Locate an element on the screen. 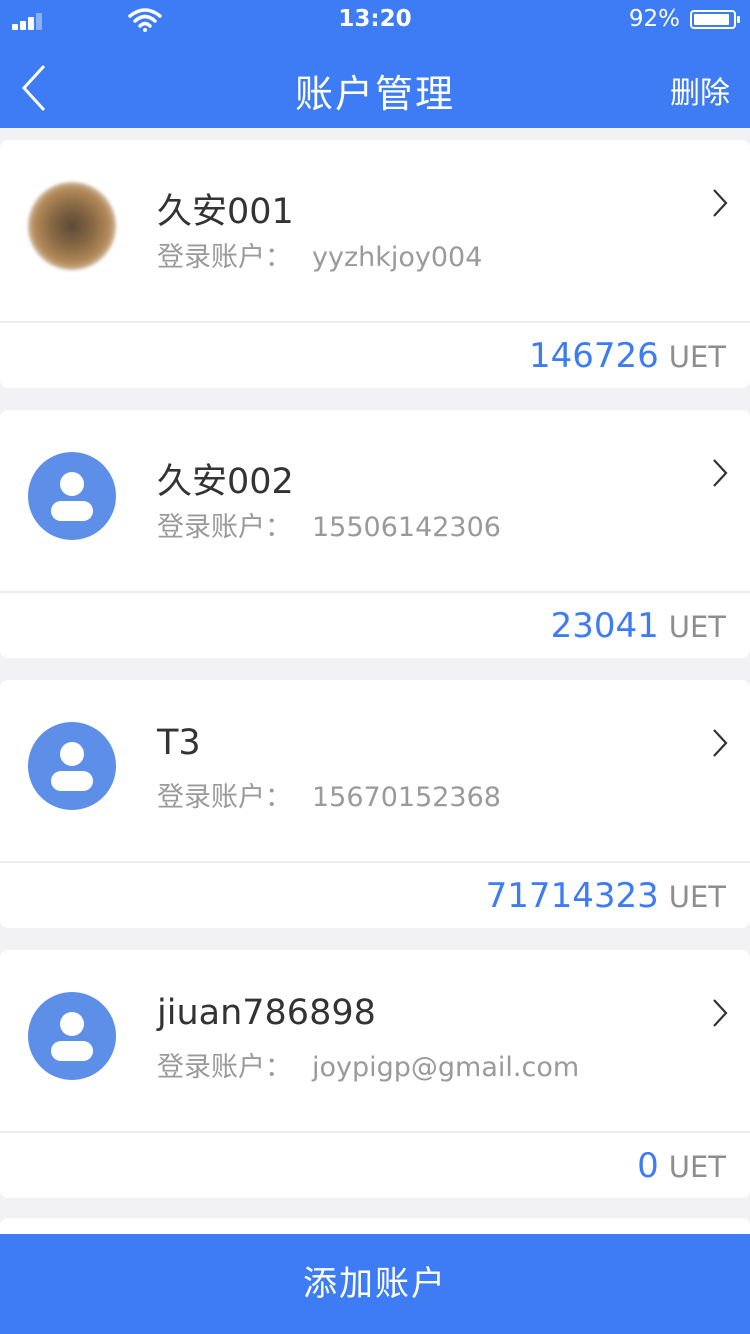 The image size is (750, 1334). login-value: 15506142306 is located at coordinates (406, 527).